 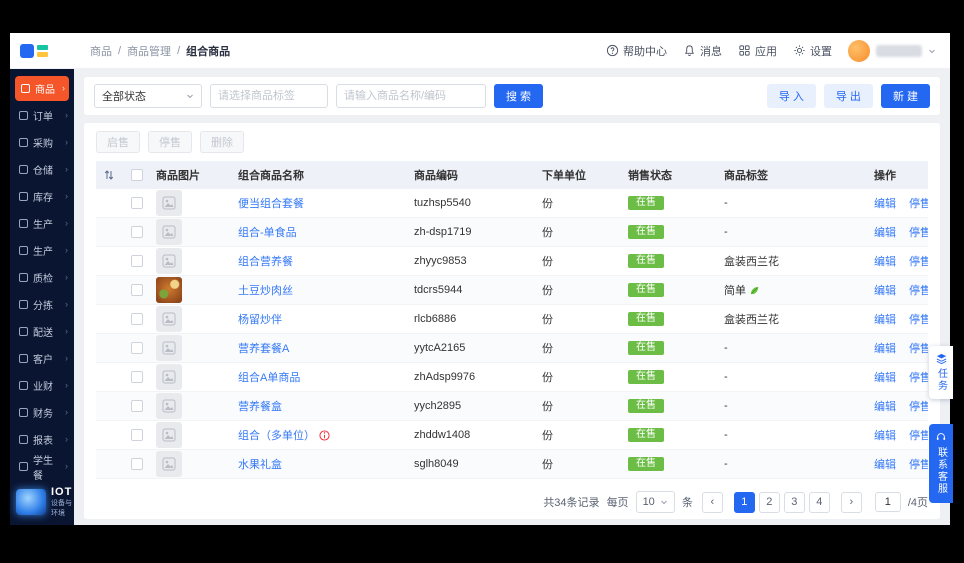 What do you see at coordinates (794, 502) in the screenshot?
I see `page-number-button: 3` at bounding box center [794, 502].